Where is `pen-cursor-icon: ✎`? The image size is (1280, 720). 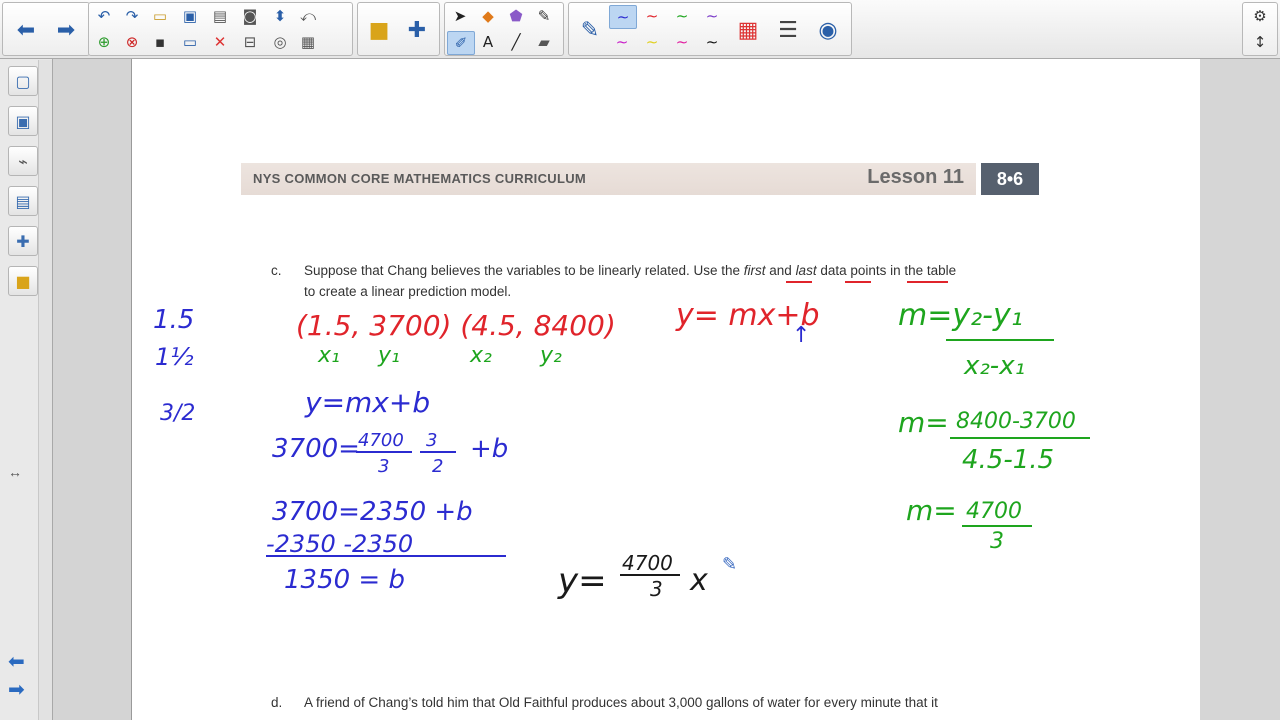 pen-cursor-icon: ✎ is located at coordinates (729, 564).